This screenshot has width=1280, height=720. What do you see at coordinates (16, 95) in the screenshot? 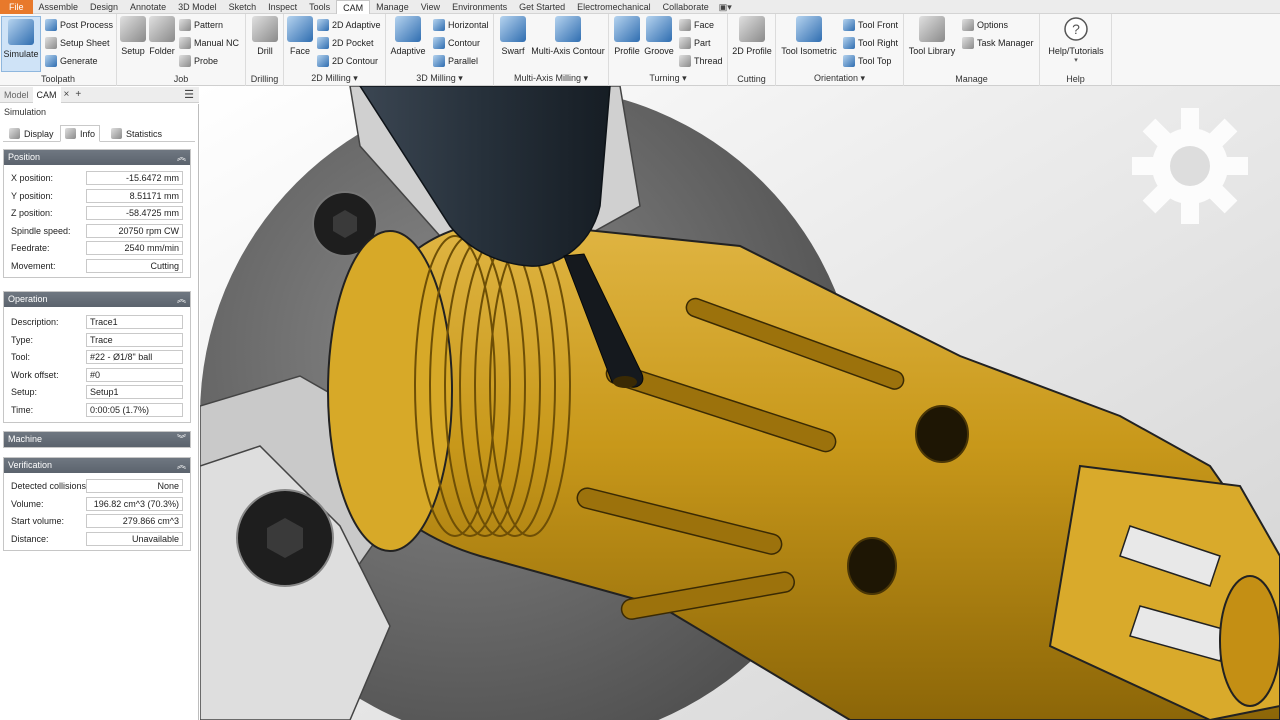
I see `tab-model: Model` at bounding box center [16, 95].